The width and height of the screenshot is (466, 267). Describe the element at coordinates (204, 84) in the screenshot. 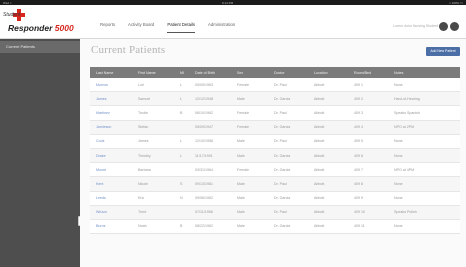

I see `table-cell: 05/05/1963` at that location.